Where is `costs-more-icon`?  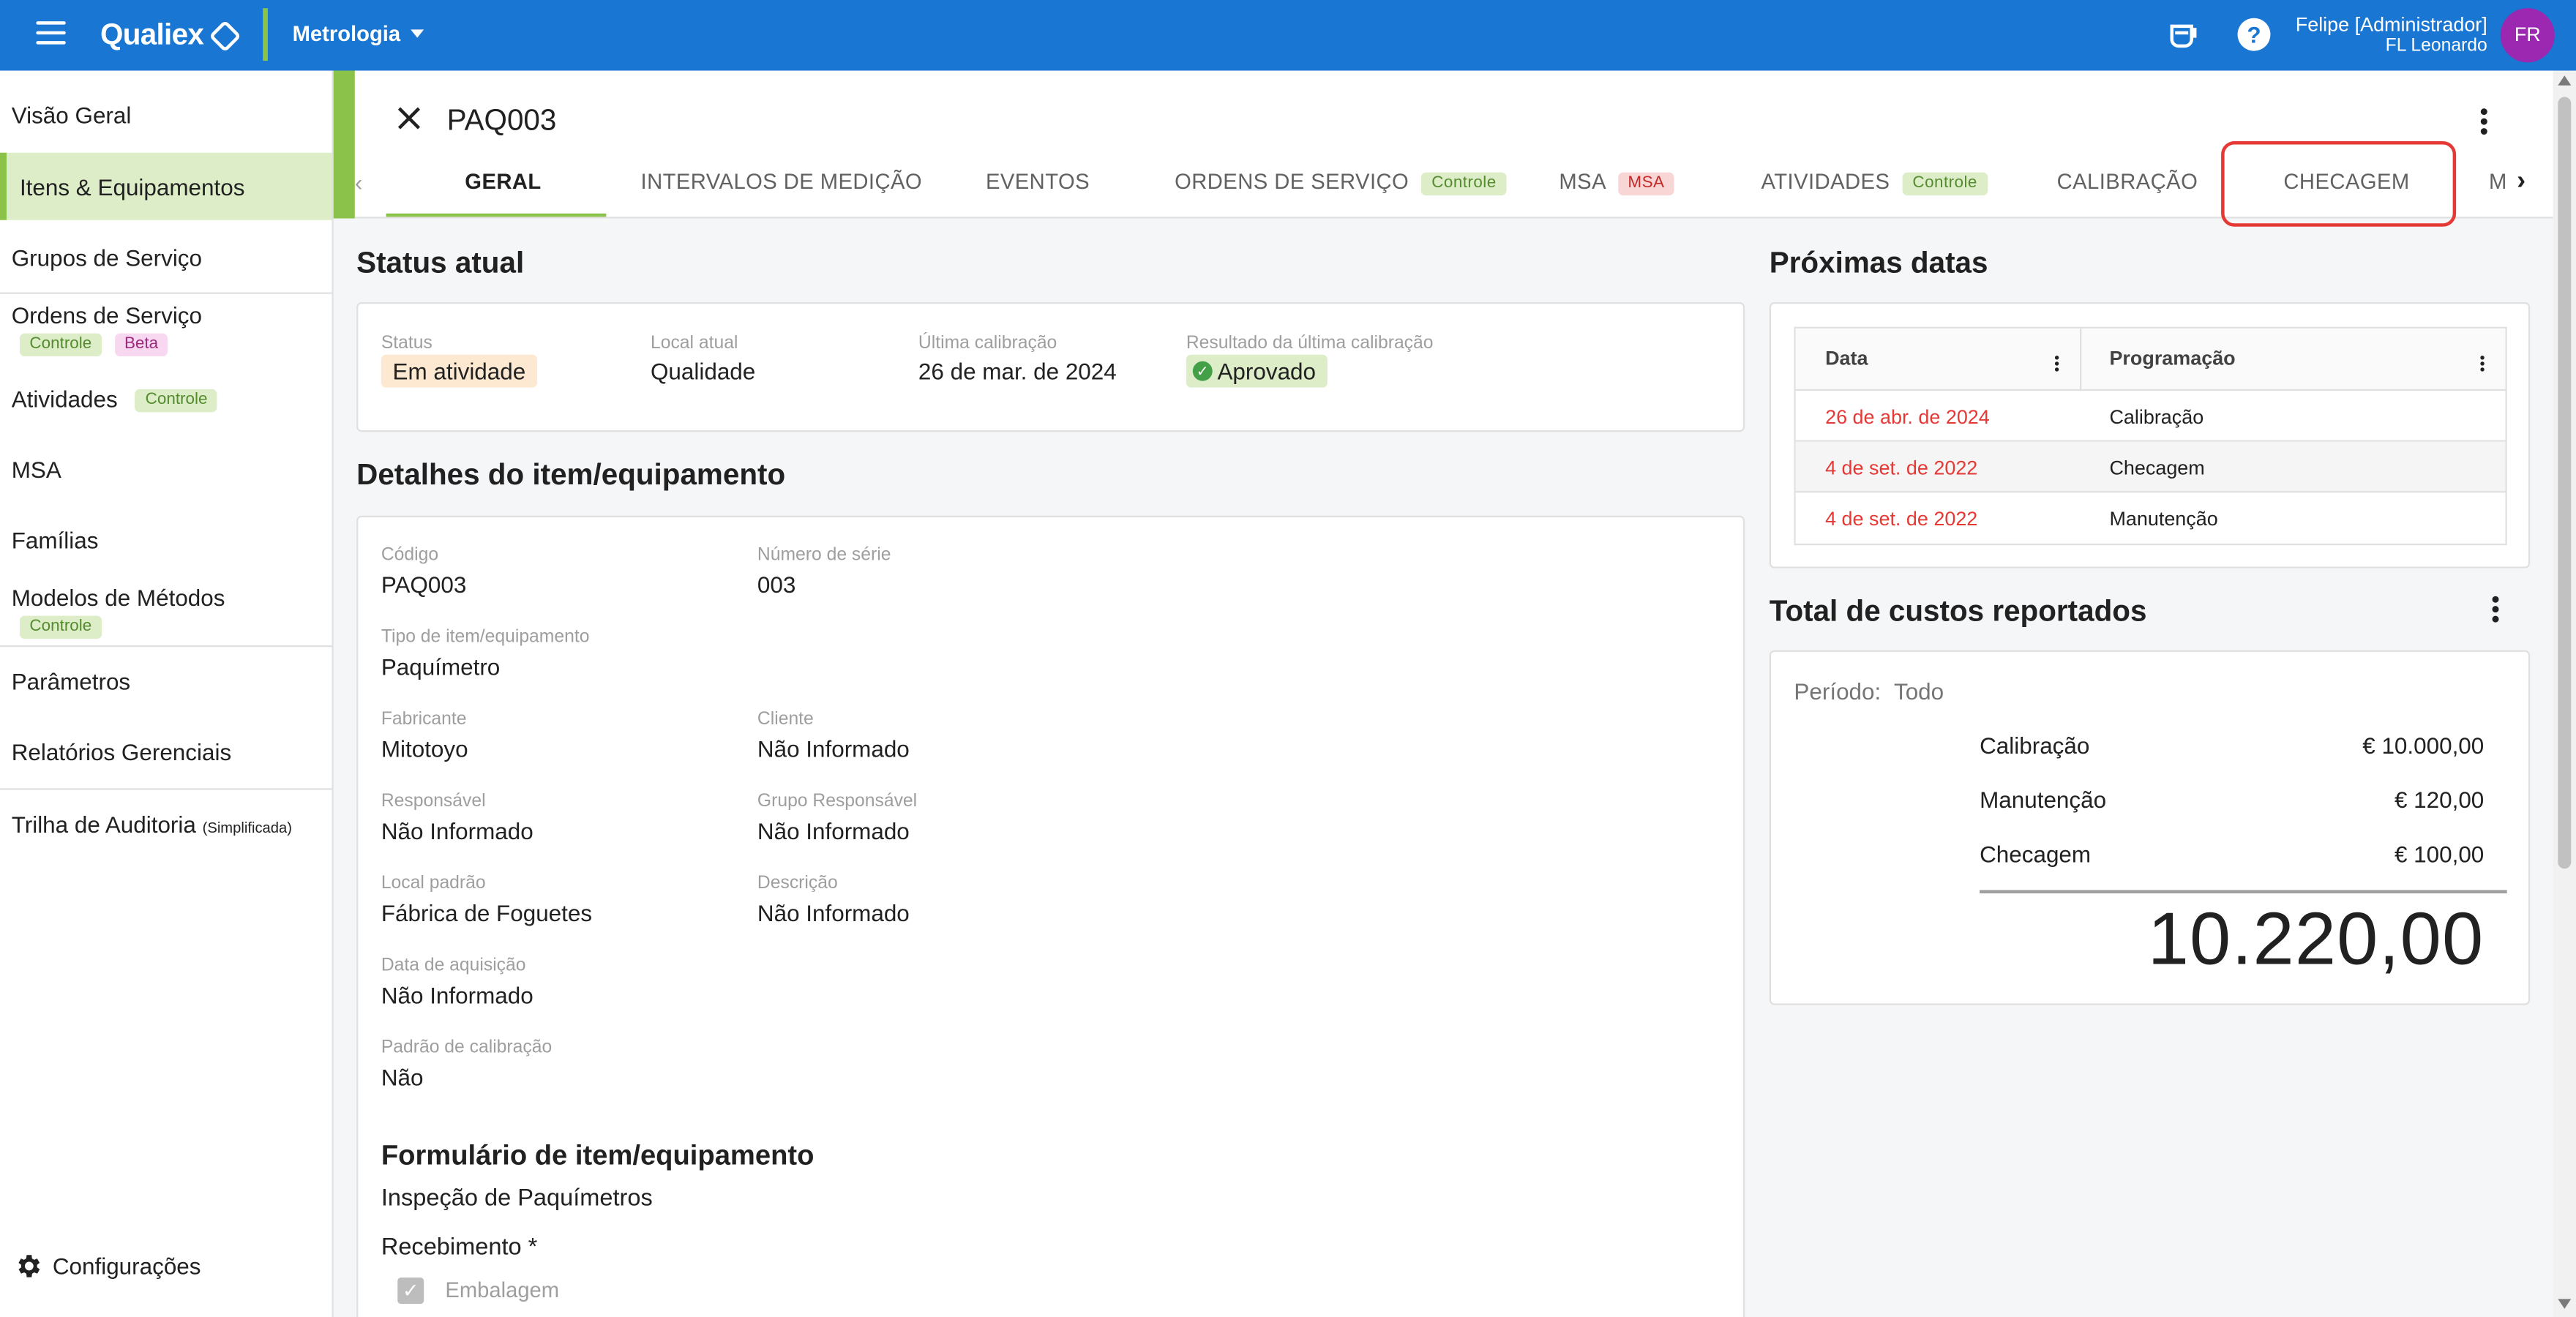
costs-more-icon is located at coordinates (2495, 611).